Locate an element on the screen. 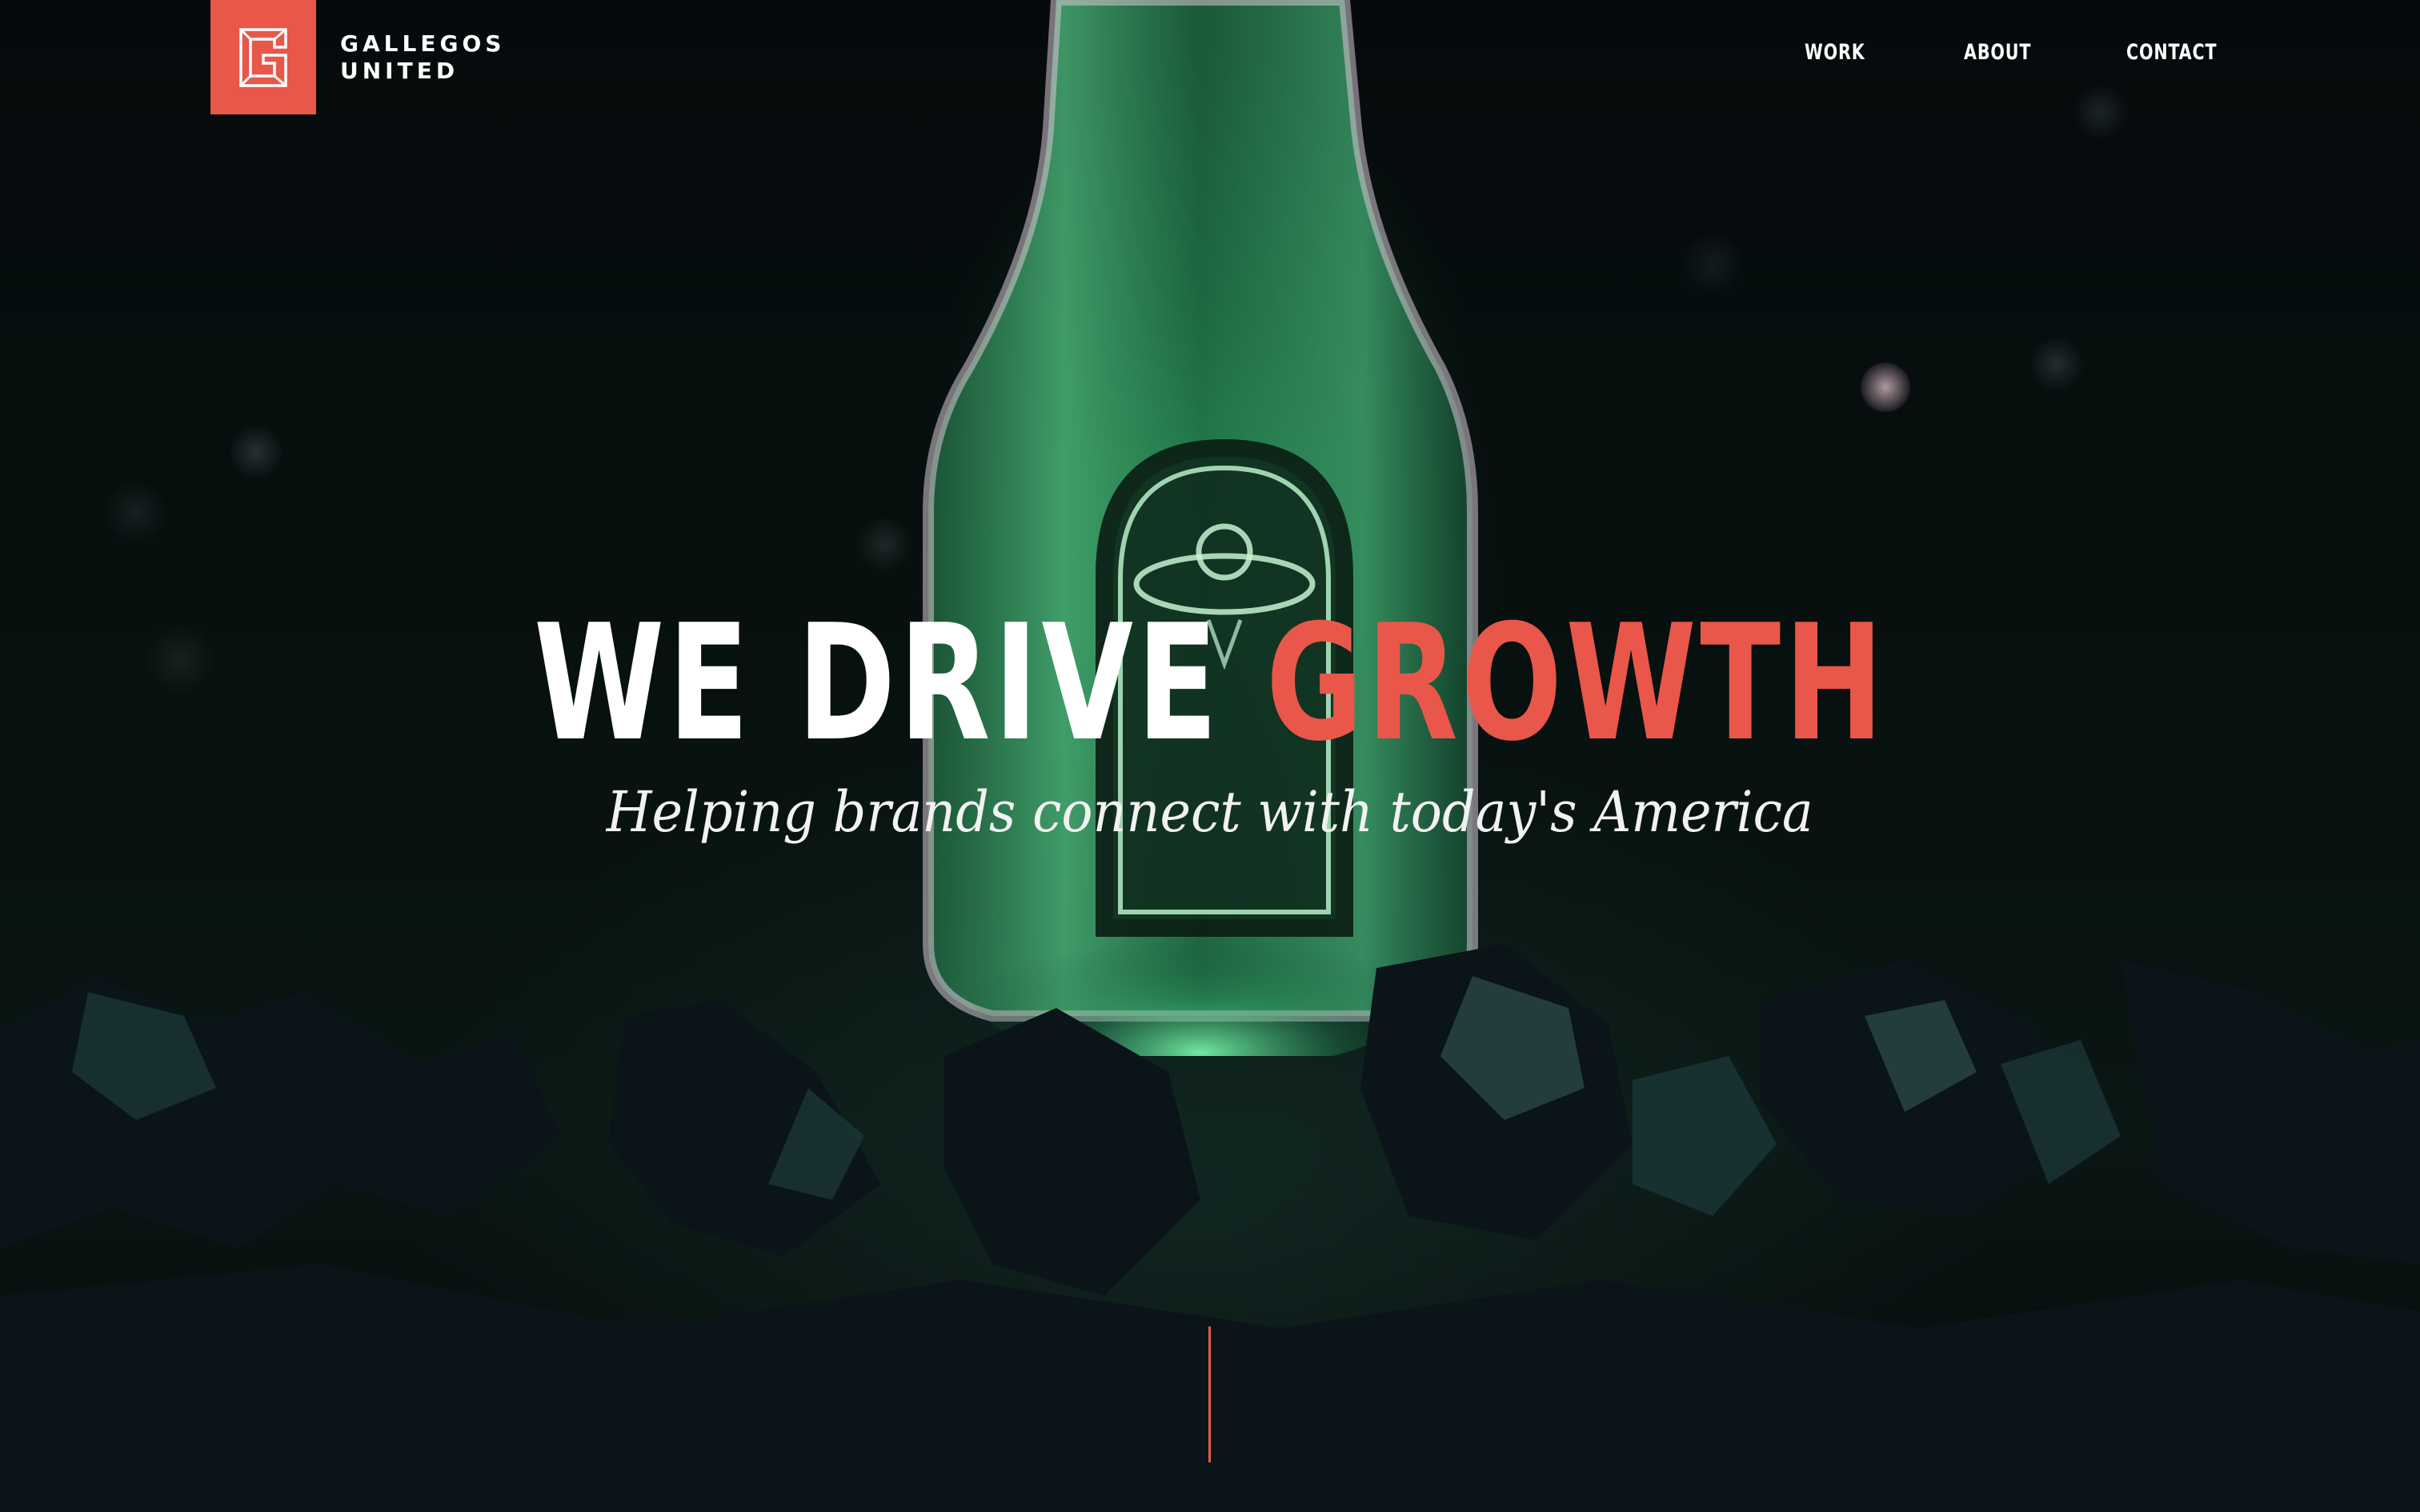 This screenshot has width=2420, height=1512. scroll-indicator is located at coordinates (1209, 1394).